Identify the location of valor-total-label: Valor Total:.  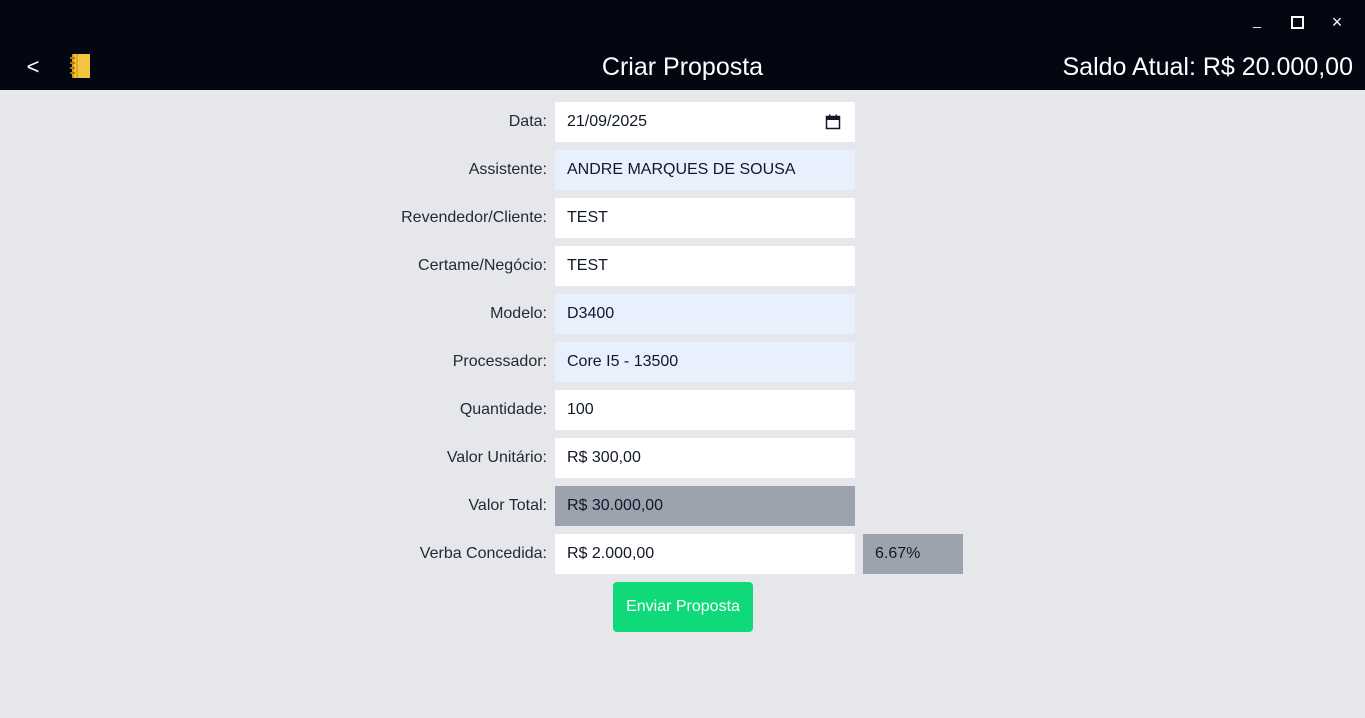
(507, 505).